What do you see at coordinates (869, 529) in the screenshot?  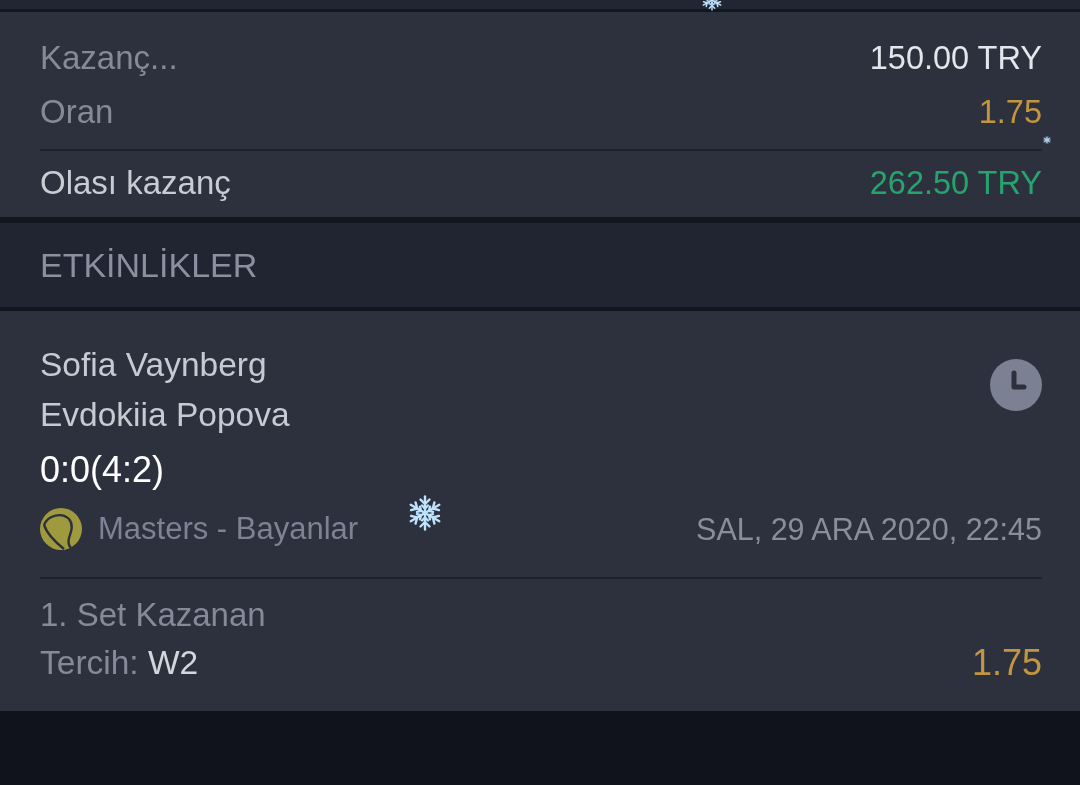 I see `match-date: SAL, 29 ARA 2020, 22:45` at bounding box center [869, 529].